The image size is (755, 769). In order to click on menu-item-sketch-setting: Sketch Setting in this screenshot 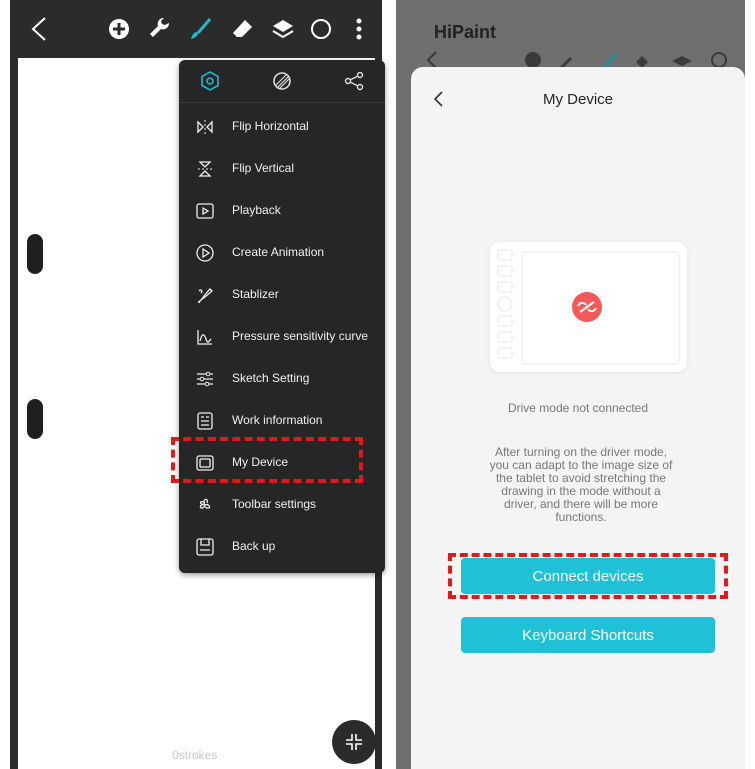, I will do `click(282, 379)`.